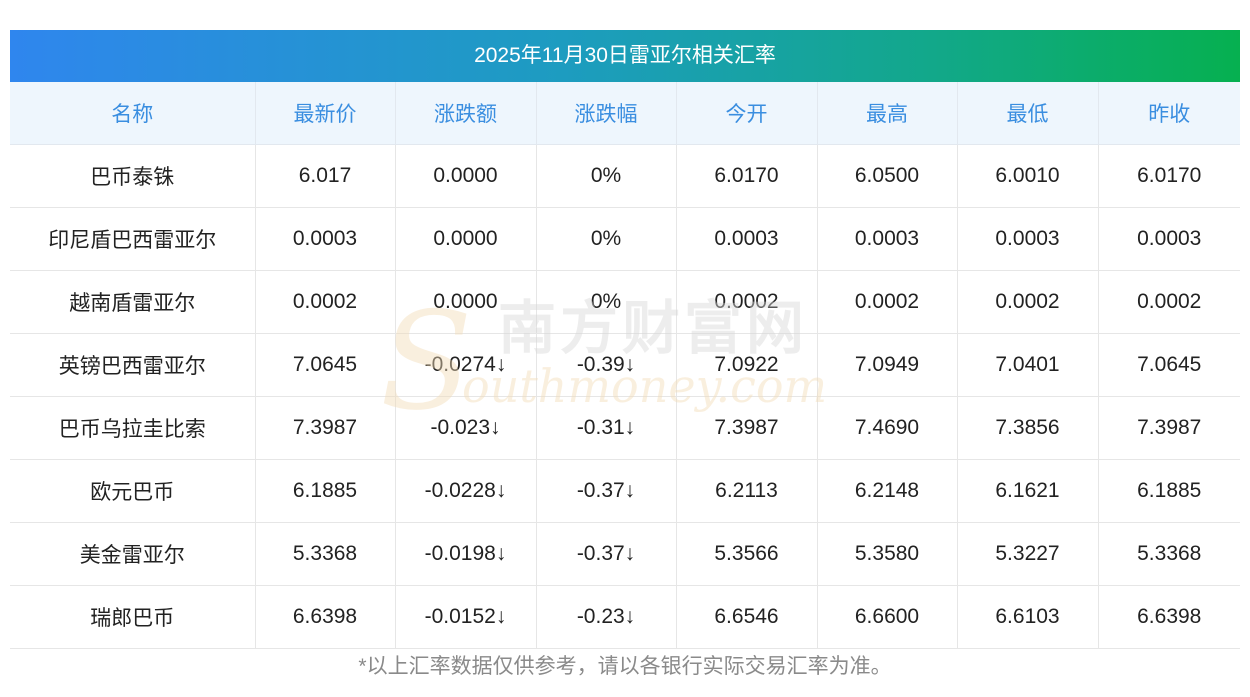 The height and width of the screenshot is (697, 1250). Describe the element at coordinates (1169, 491) in the screenshot. I see `cell-prev-close: 6.1885` at that location.